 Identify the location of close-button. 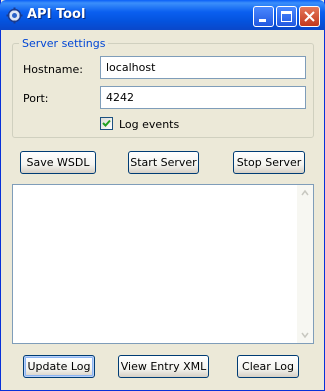
(309, 16).